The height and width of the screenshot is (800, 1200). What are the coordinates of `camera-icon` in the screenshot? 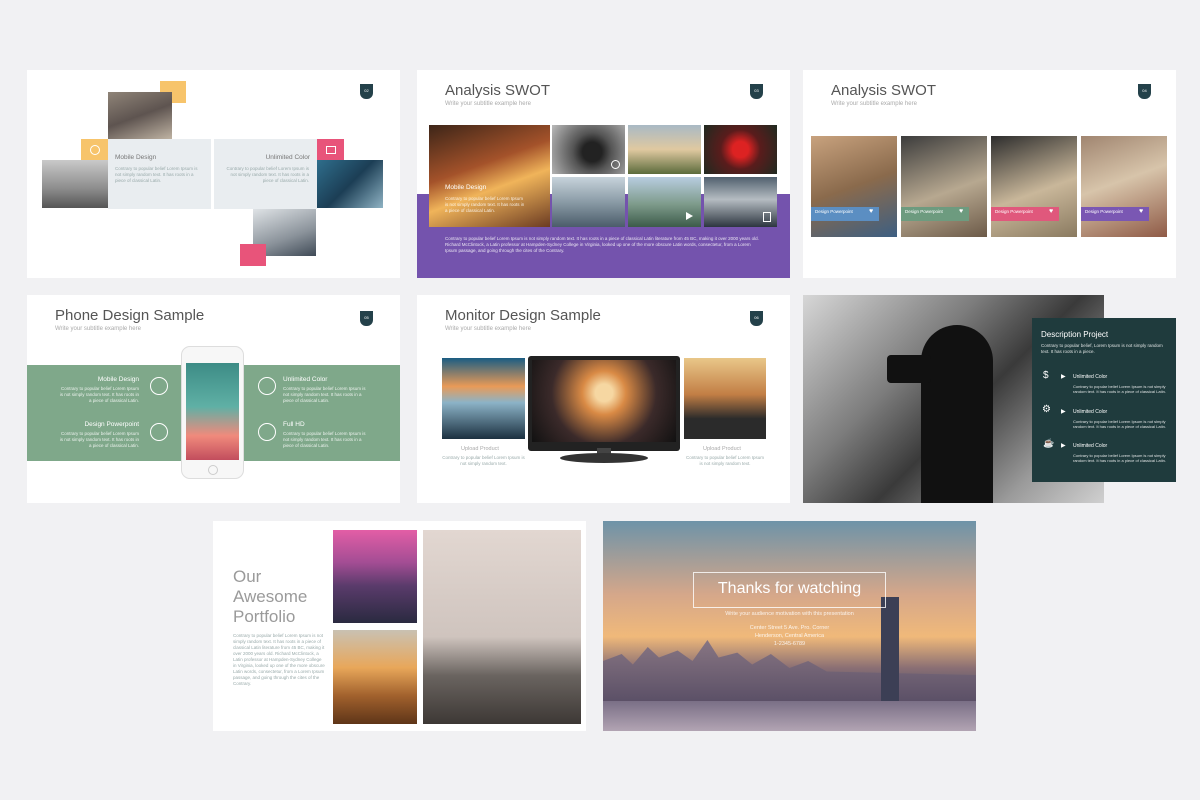 It's located at (615, 164).